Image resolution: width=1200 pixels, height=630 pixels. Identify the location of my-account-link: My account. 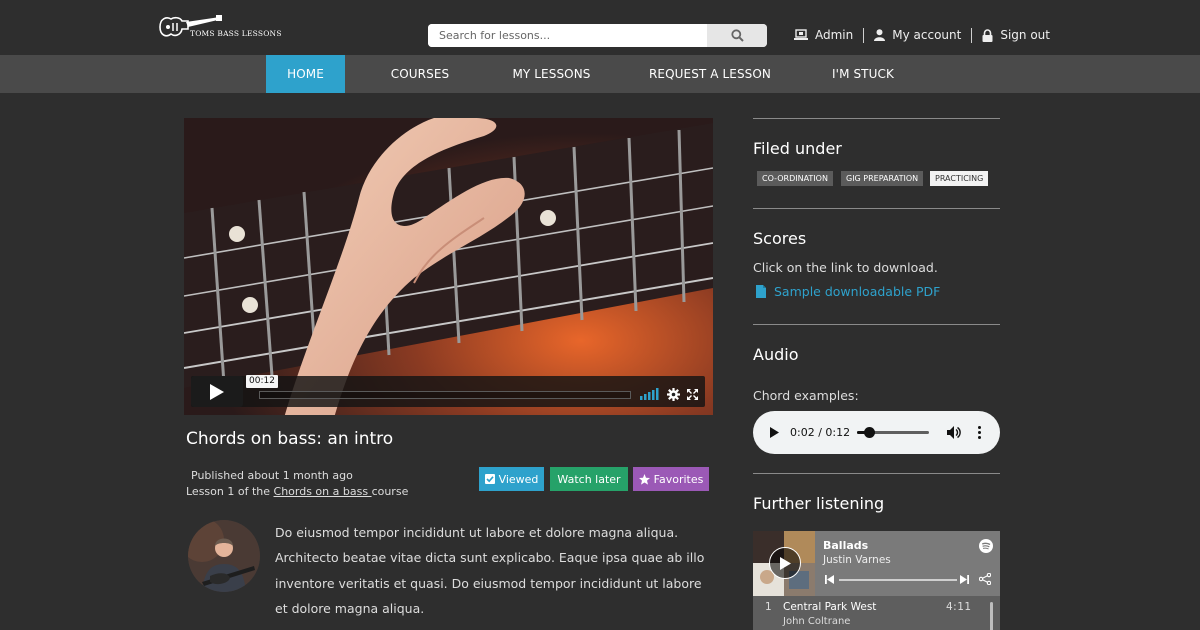
(917, 35).